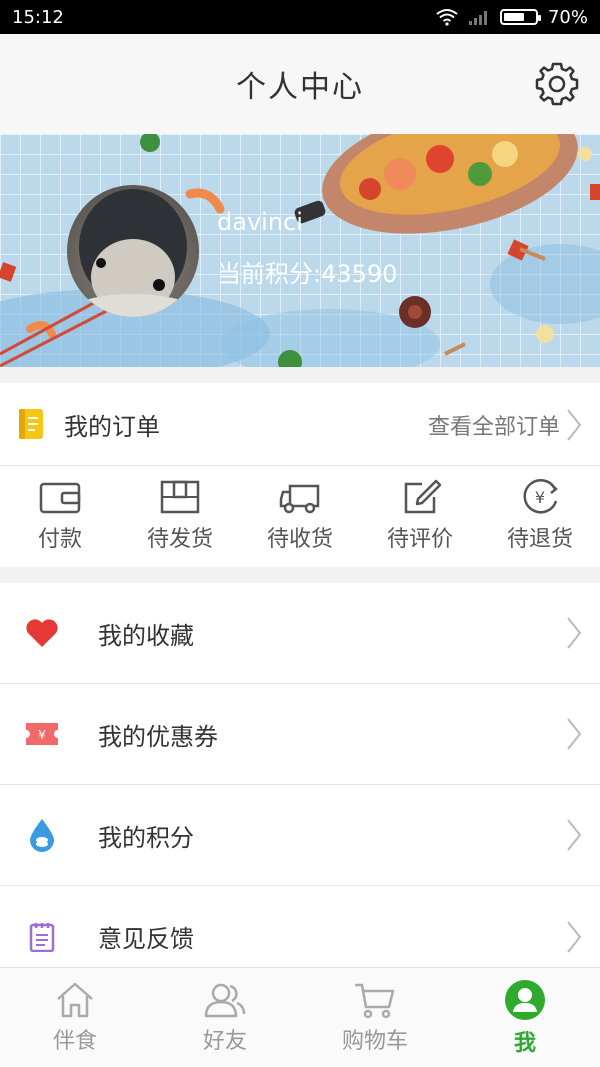 This screenshot has width=600, height=1067. What do you see at coordinates (74, 1041) in the screenshot?
I see `nav-label: 伴食` at bounding box center [74, 1041].